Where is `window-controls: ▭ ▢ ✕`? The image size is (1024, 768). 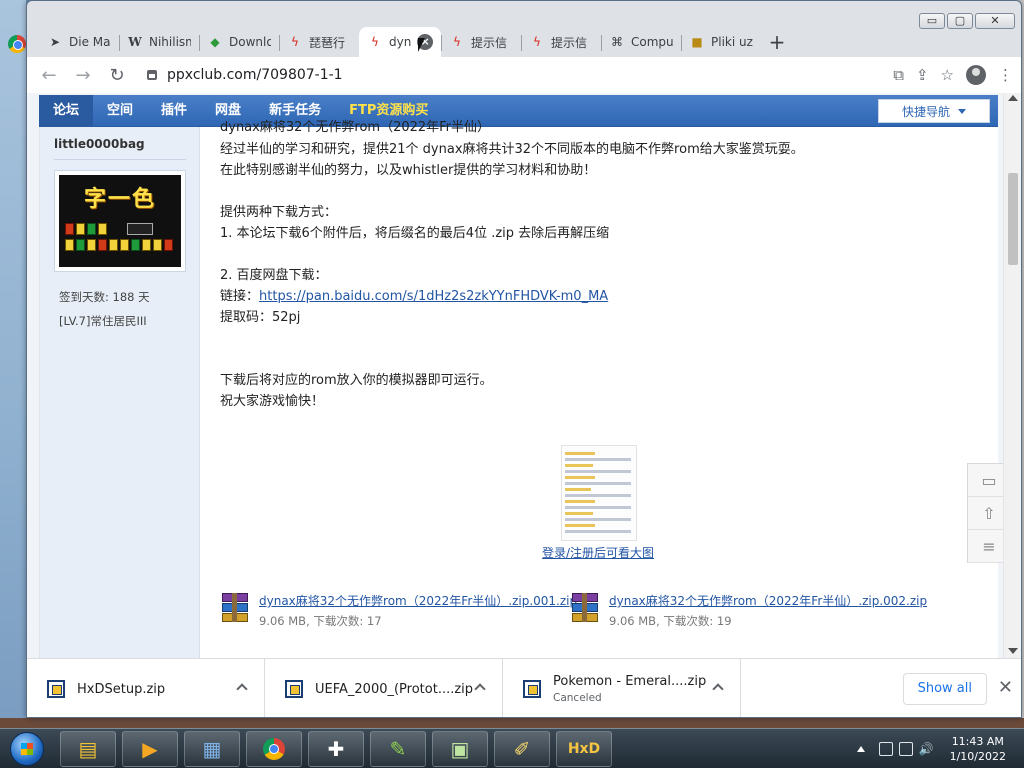
window-controls: ▭ ▢ ✕ is located at coordinates (967, 21).